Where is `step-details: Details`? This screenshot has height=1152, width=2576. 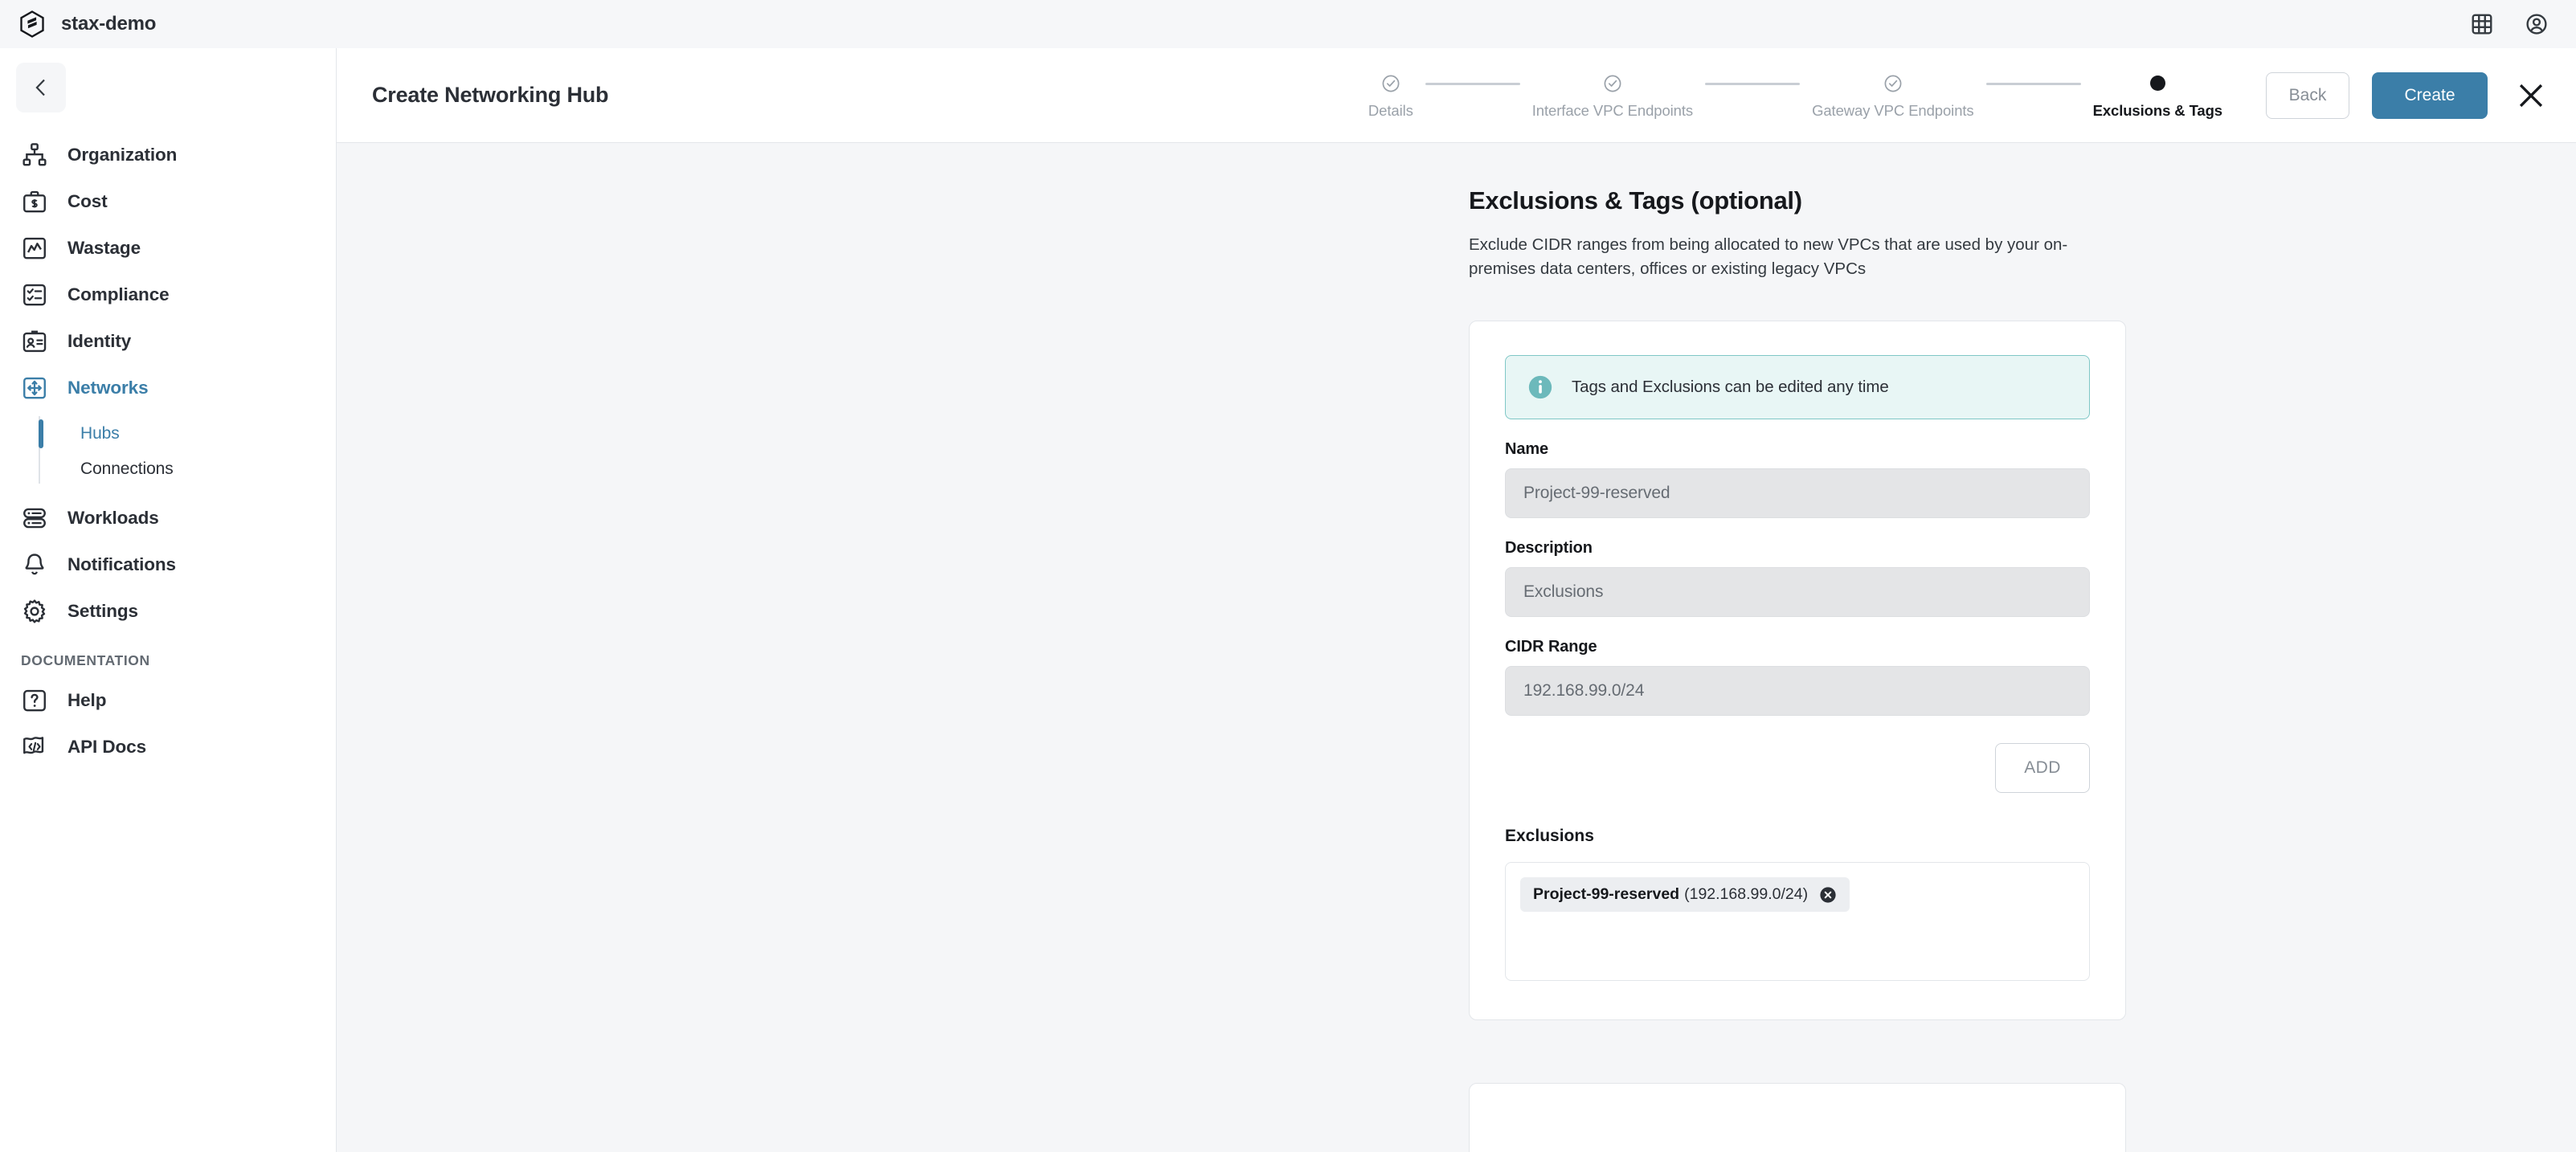 step-details: Details is located at coordinates (1390, 95).